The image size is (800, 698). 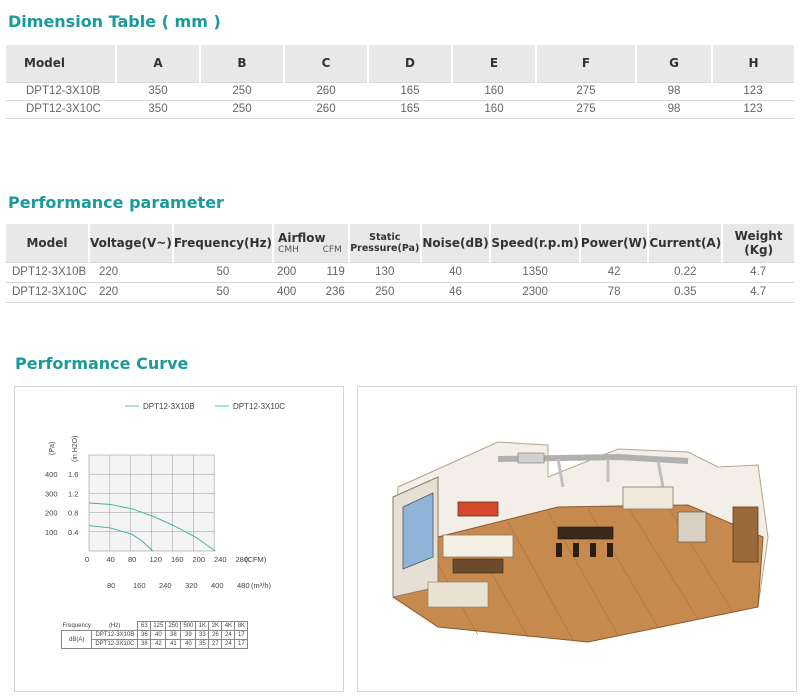 I want to click on performance-header-airflow: Airflow CMH CFM, so click(x=311, y=243).